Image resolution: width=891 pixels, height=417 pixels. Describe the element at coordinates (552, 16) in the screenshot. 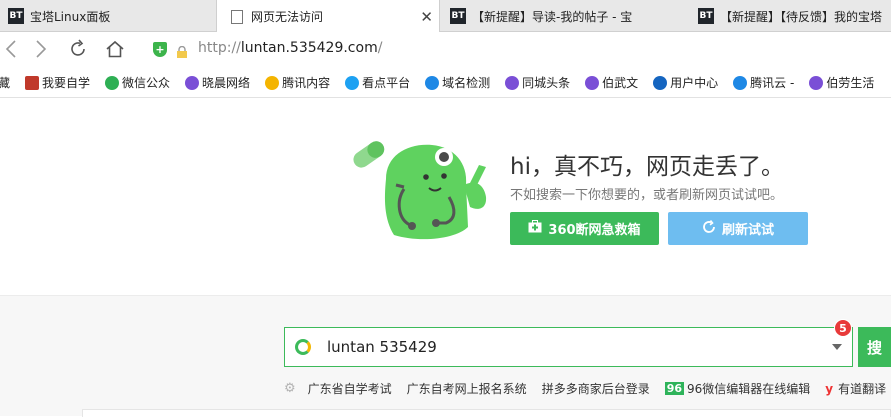

I see `tab-label: 【新提醒】导读-我的帖子 - 宝` at that location.